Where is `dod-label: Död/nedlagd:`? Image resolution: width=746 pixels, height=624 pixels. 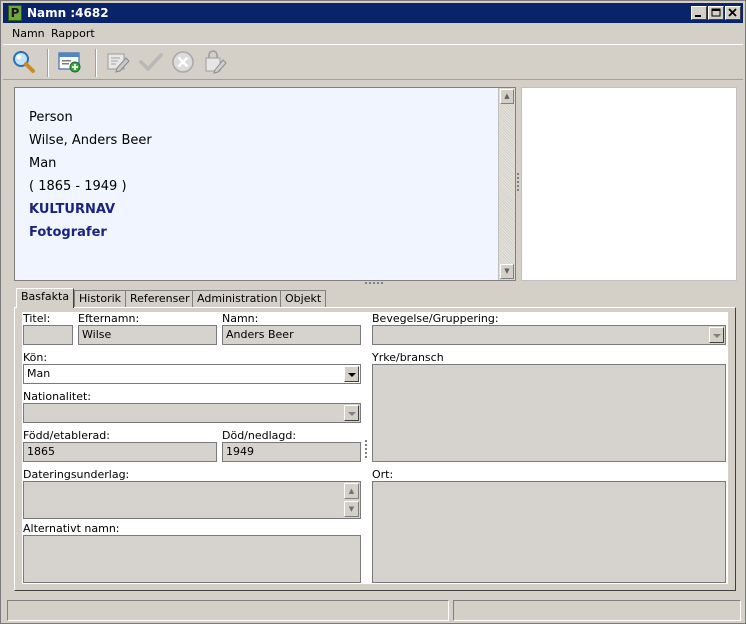
dod-label: Död/nedlagd: is located at coordinates (259, 435).